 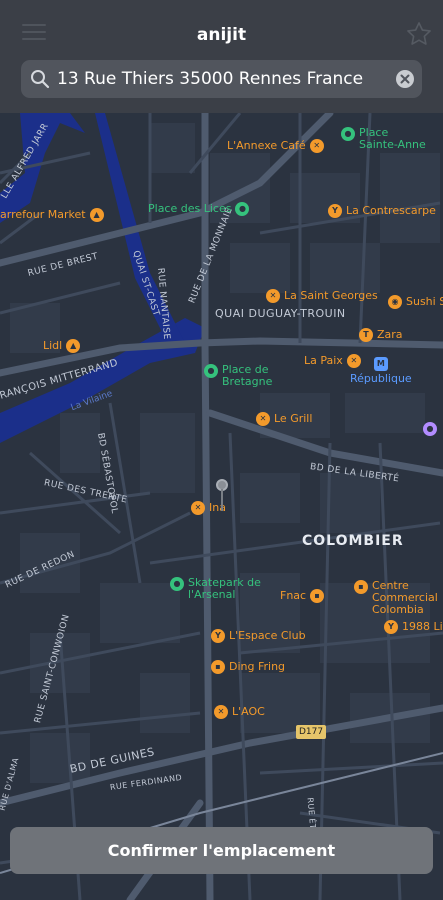 I want to click on road-shield: D177, so click(x=311, y=732).